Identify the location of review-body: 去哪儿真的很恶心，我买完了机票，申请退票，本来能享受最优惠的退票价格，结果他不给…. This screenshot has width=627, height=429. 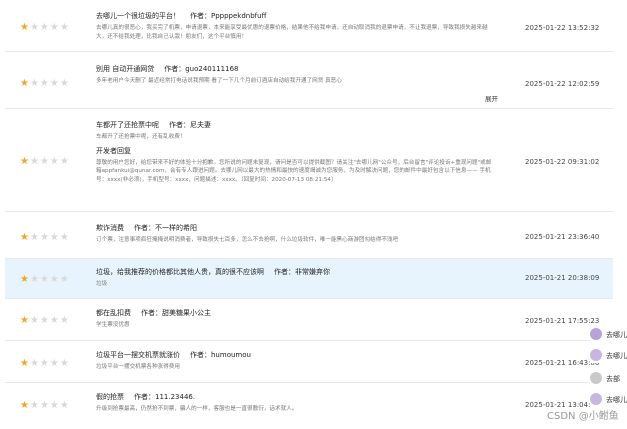
(292, 32).